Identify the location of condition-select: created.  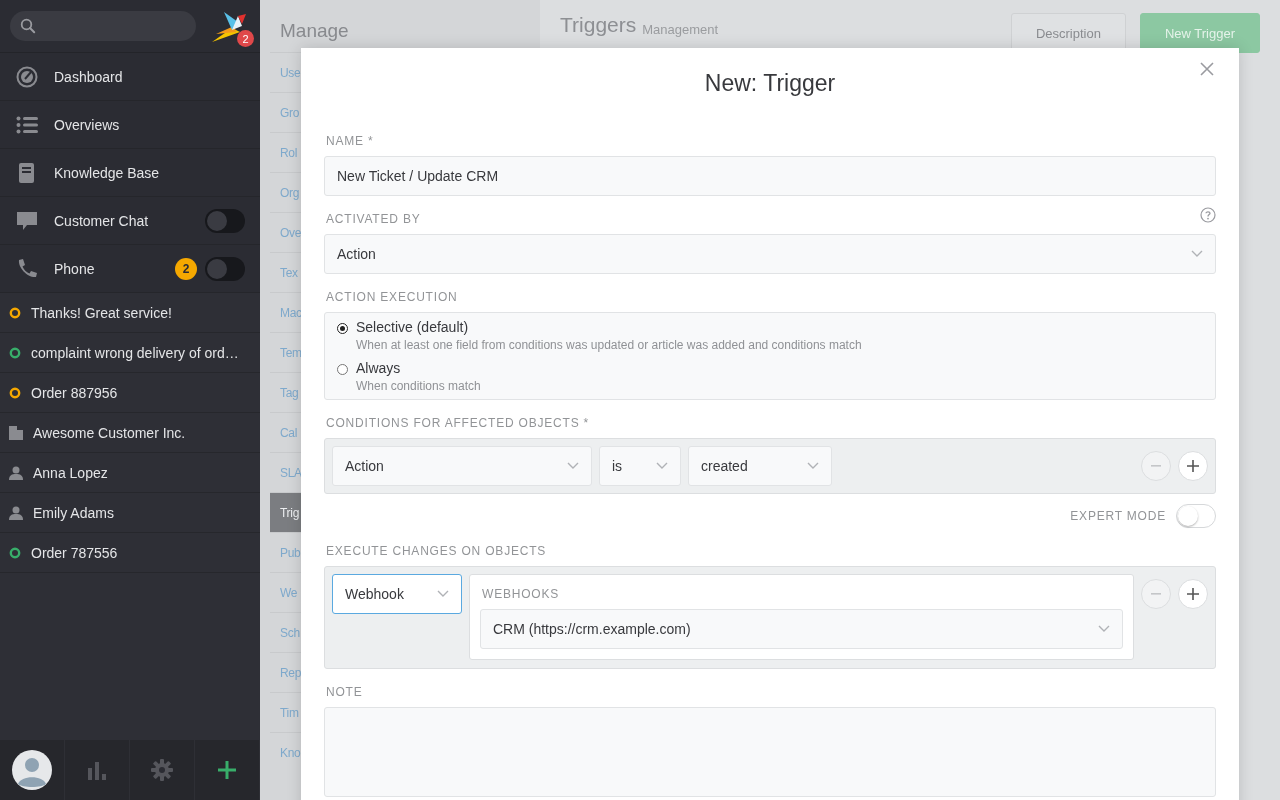
(760, 466).